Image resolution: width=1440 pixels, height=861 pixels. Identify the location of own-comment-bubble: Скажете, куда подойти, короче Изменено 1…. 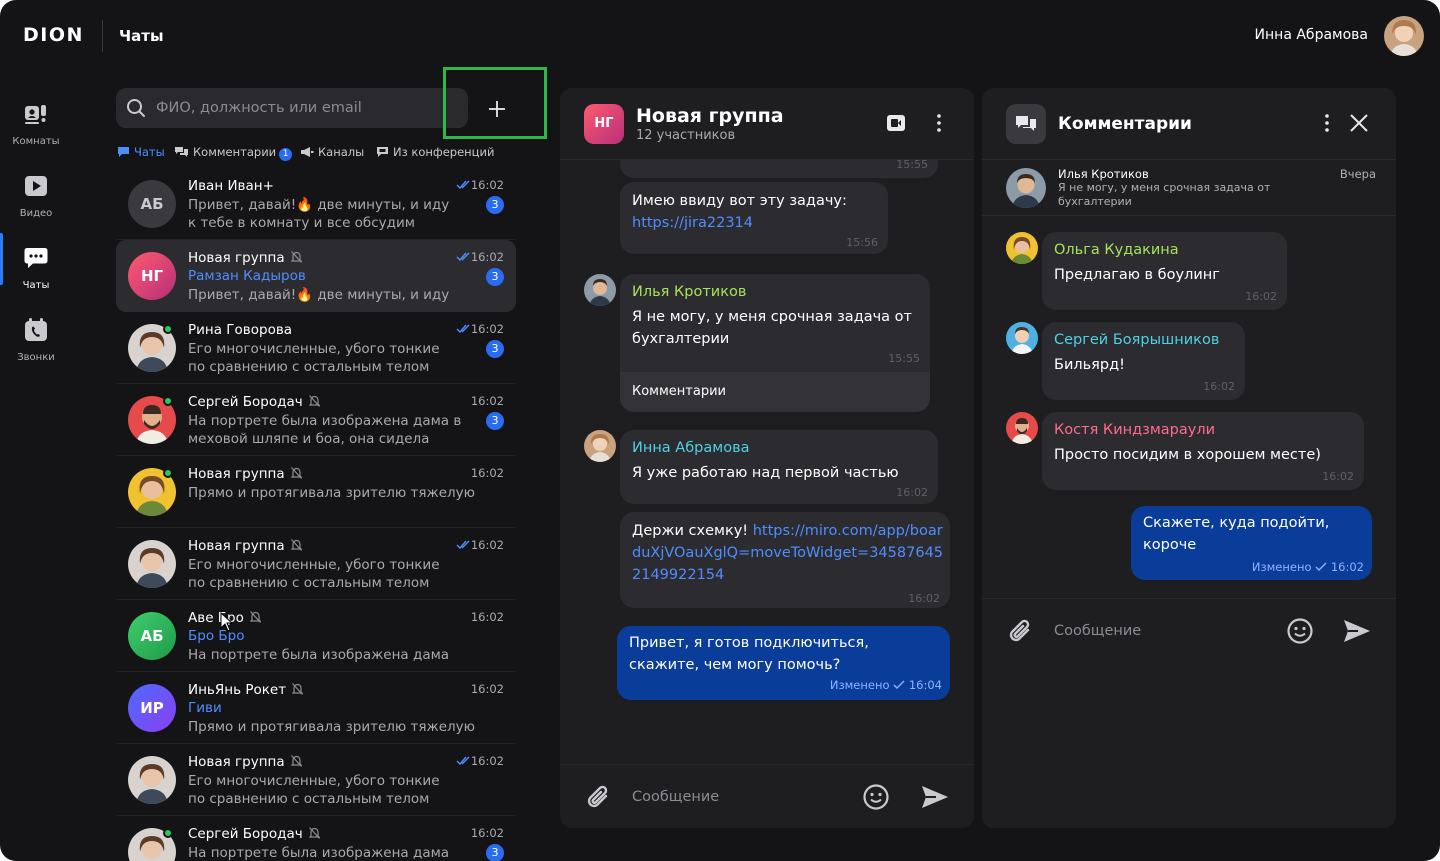
(1251, 543).